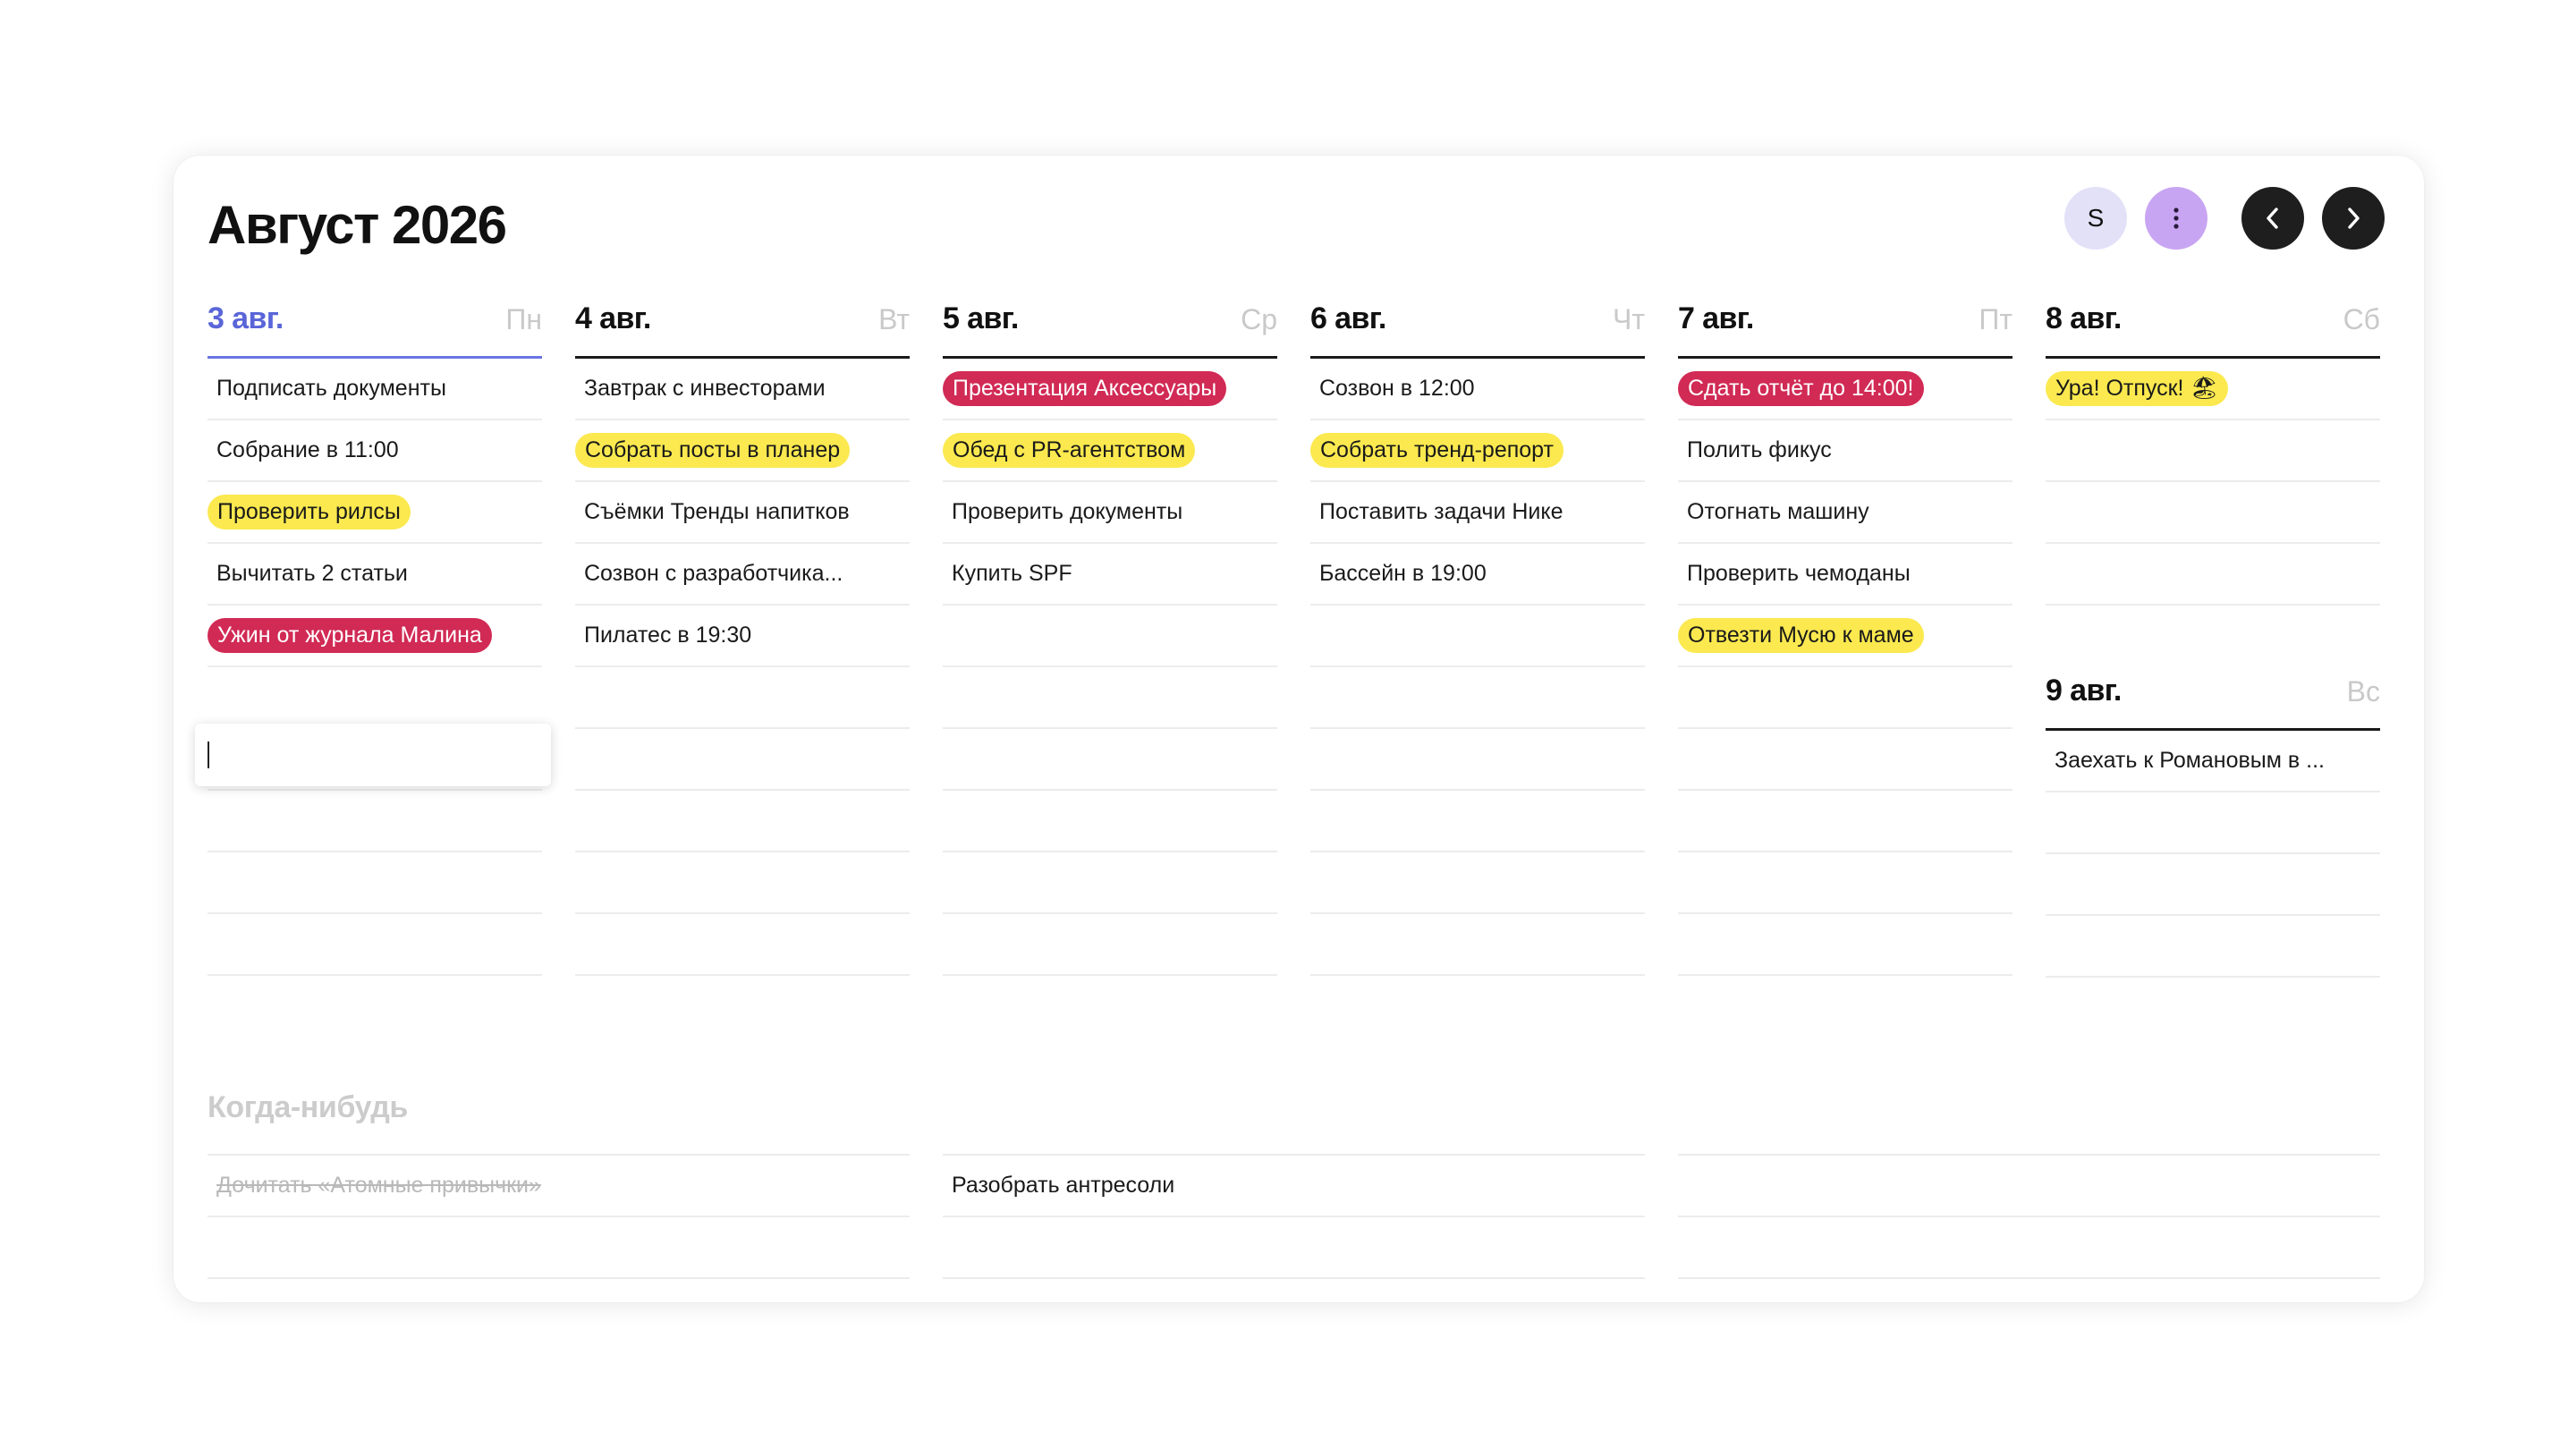  What do you see at coordinates (1845, 451) in the screenshot?
I see `task-item: Полить фикус` at bounding box center [1845, 451].